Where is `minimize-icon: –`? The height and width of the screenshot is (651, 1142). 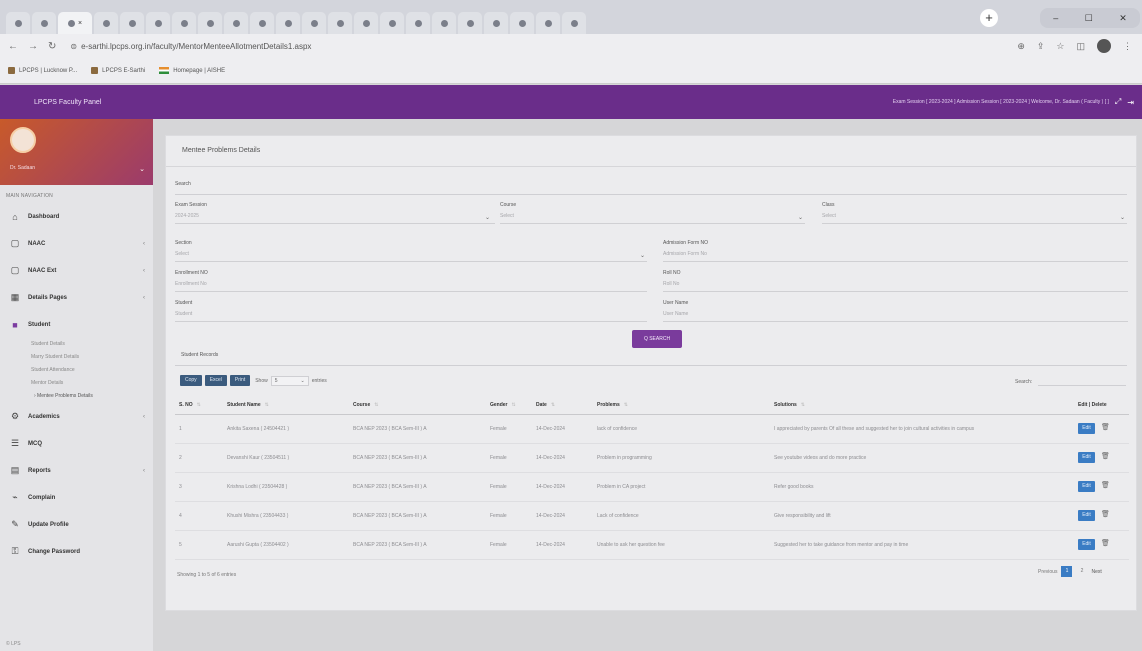 minimize-icon: – is located at coordinates (1055, 18).